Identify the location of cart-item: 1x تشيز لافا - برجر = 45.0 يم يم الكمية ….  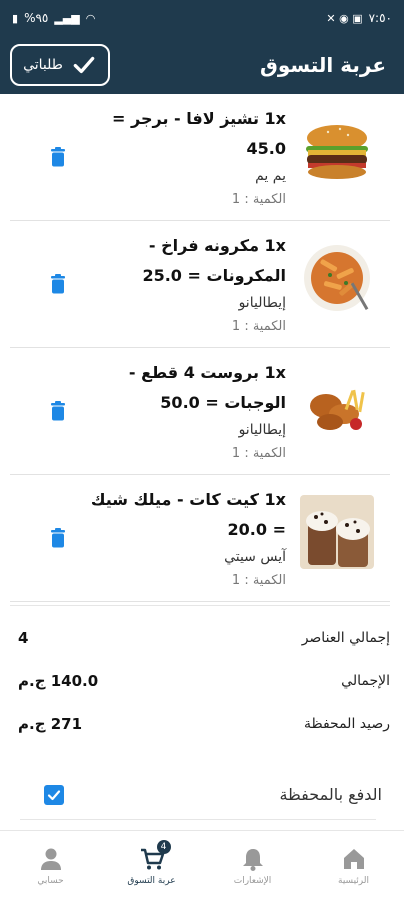
(200, 157).